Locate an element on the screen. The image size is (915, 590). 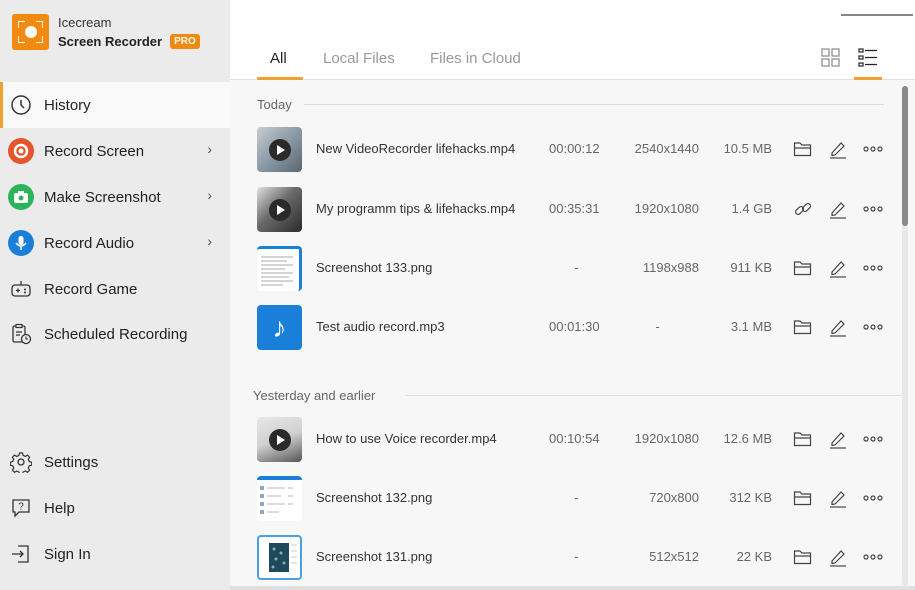
sidebar-item-make-screenshot: Make Screenshot › is located at coordinates (115, 197).